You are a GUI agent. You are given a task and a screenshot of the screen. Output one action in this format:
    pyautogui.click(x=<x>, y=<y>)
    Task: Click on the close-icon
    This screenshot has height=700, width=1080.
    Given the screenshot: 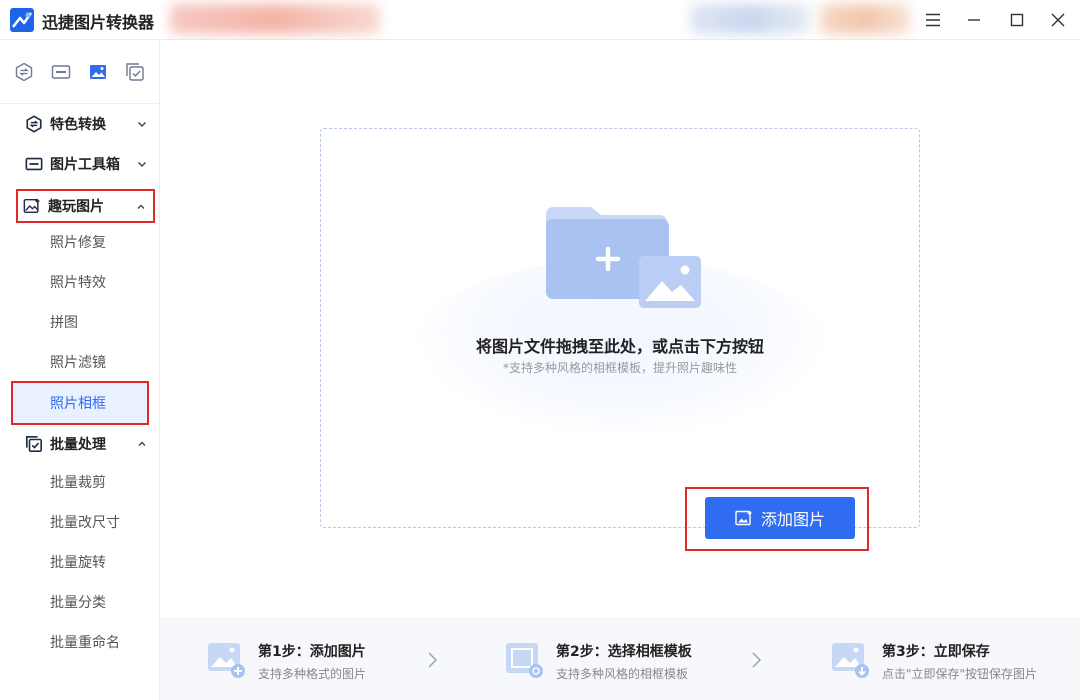 What is the action you would take?
    pyautogui.click(x=1058, y=20)
    